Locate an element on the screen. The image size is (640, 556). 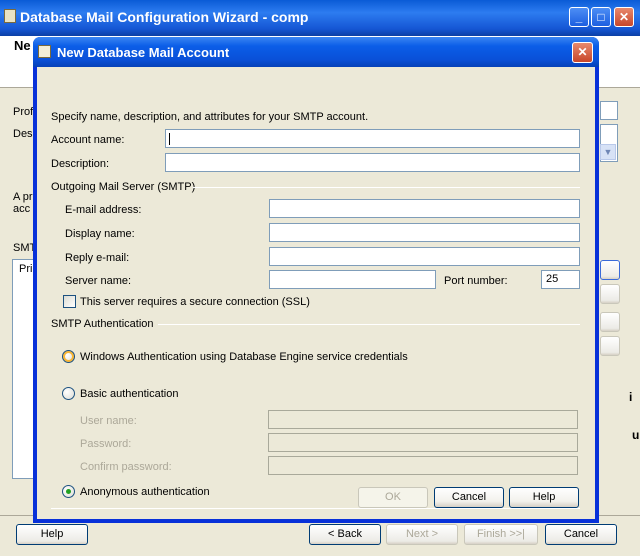
dialog-title-bar: New Database Mail Account ✕ is located at coordinates (316, 52).